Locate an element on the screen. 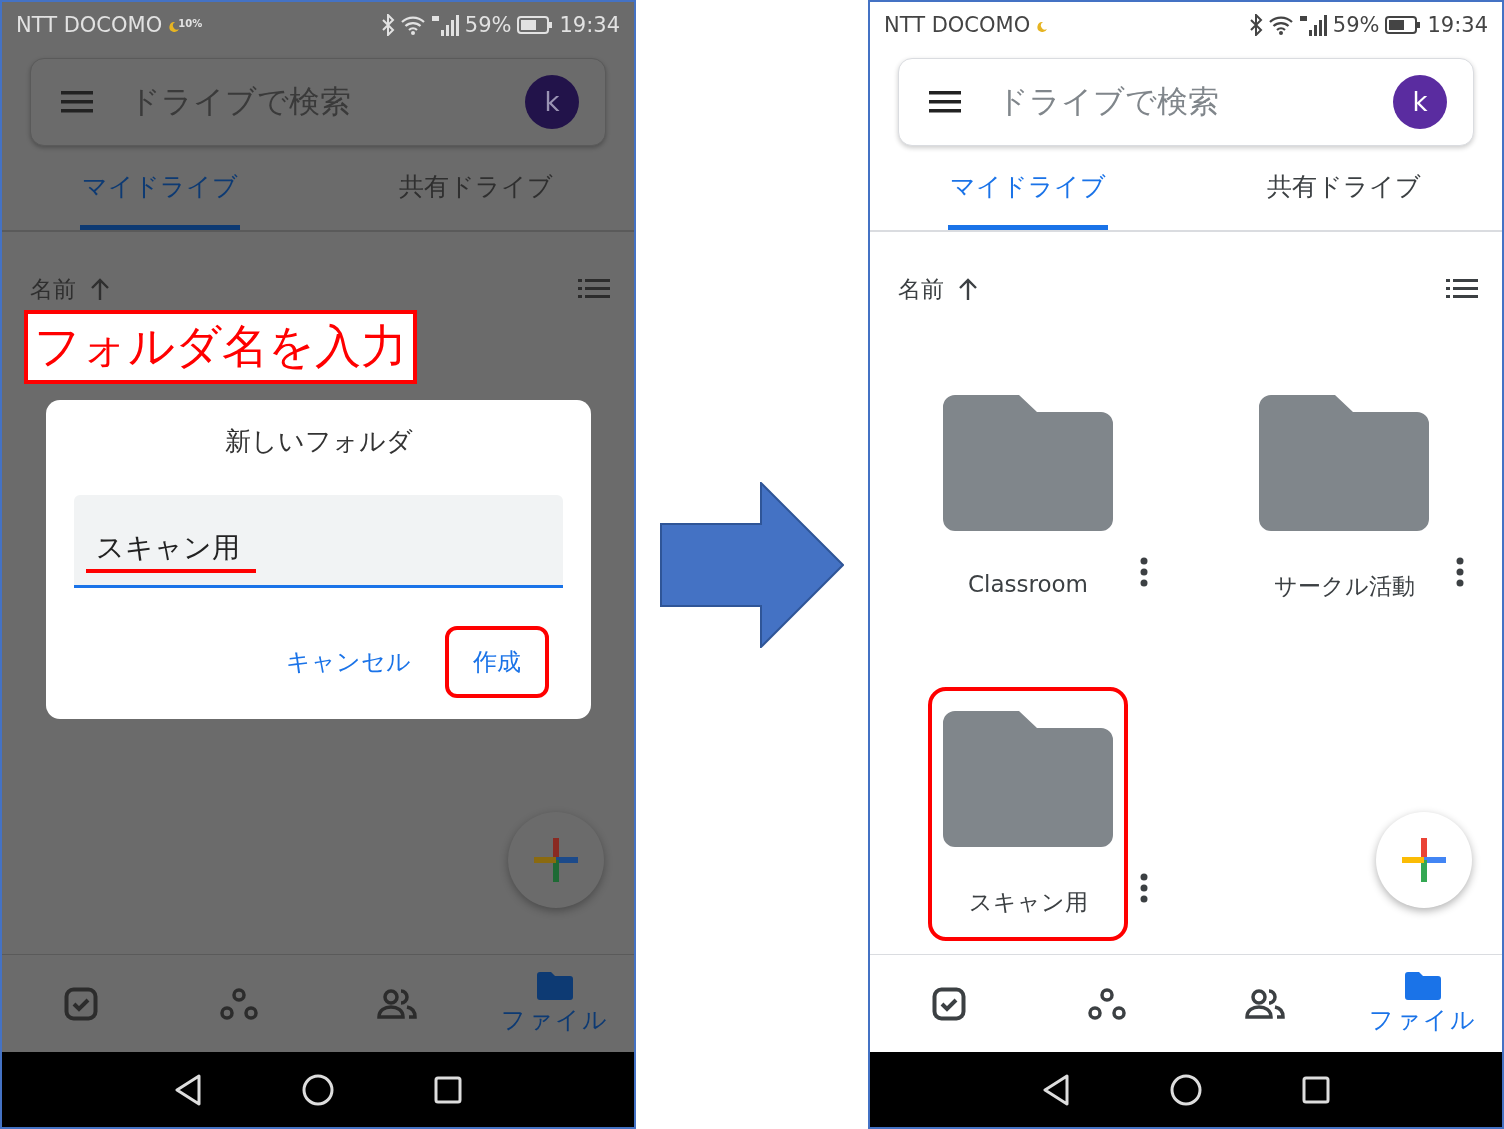 The height and width of the screenshot is (1129, 1504). drive-tab: マイドライブ is located at coordinates (1028, 200).